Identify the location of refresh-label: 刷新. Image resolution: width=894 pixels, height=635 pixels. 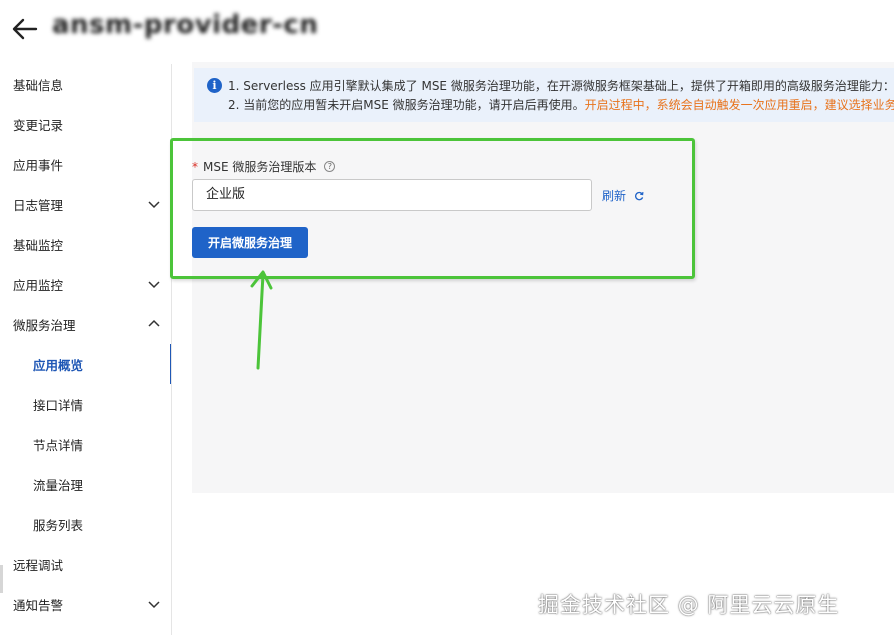
(614, 196).